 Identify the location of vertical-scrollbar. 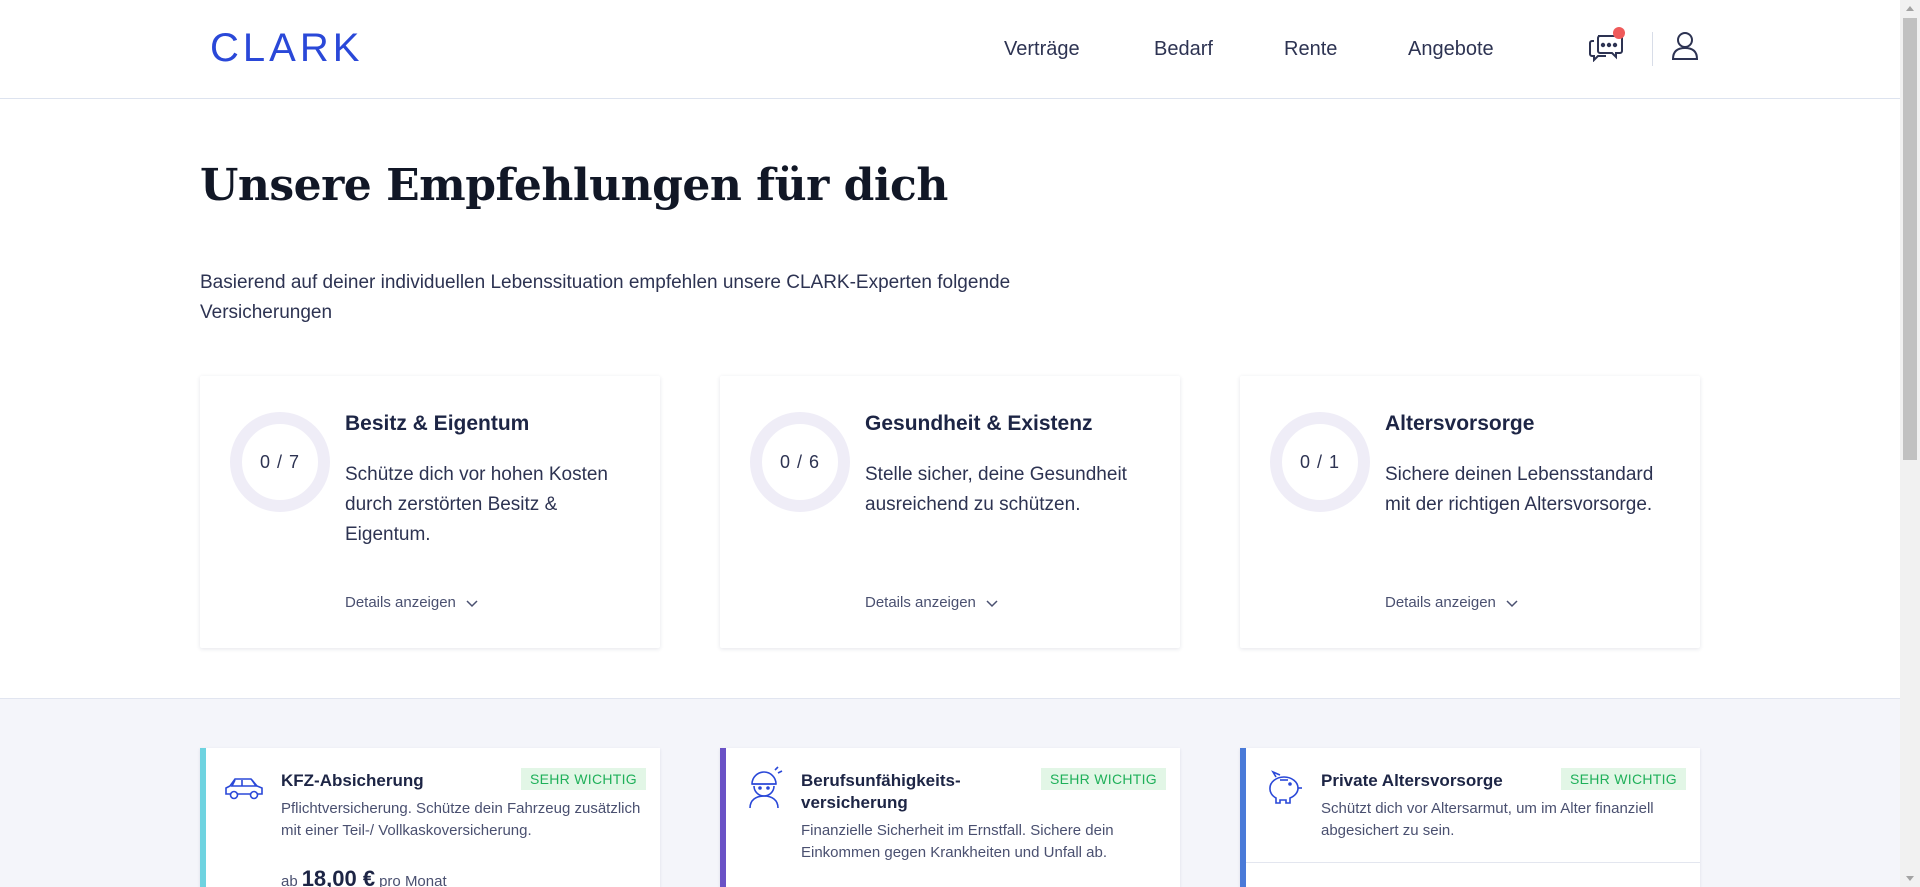
(1910, 443).